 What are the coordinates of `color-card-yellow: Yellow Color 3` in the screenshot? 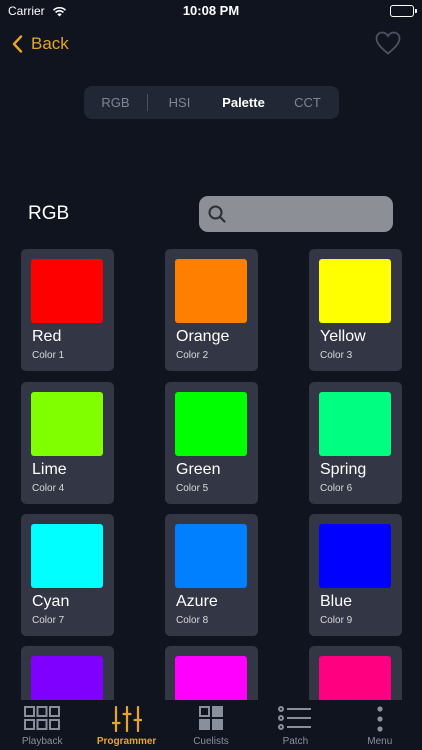 It's located at (355, 310).